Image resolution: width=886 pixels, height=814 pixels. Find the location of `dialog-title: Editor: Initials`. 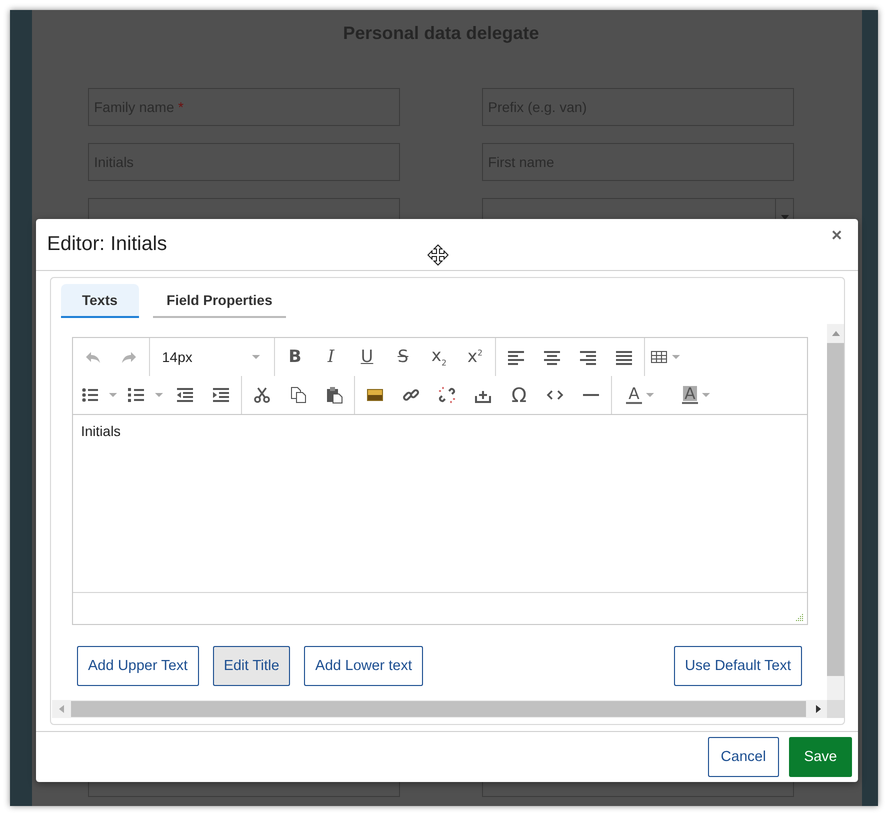

dialog-title: Editor: Initials is located at coordinates (107, 244).